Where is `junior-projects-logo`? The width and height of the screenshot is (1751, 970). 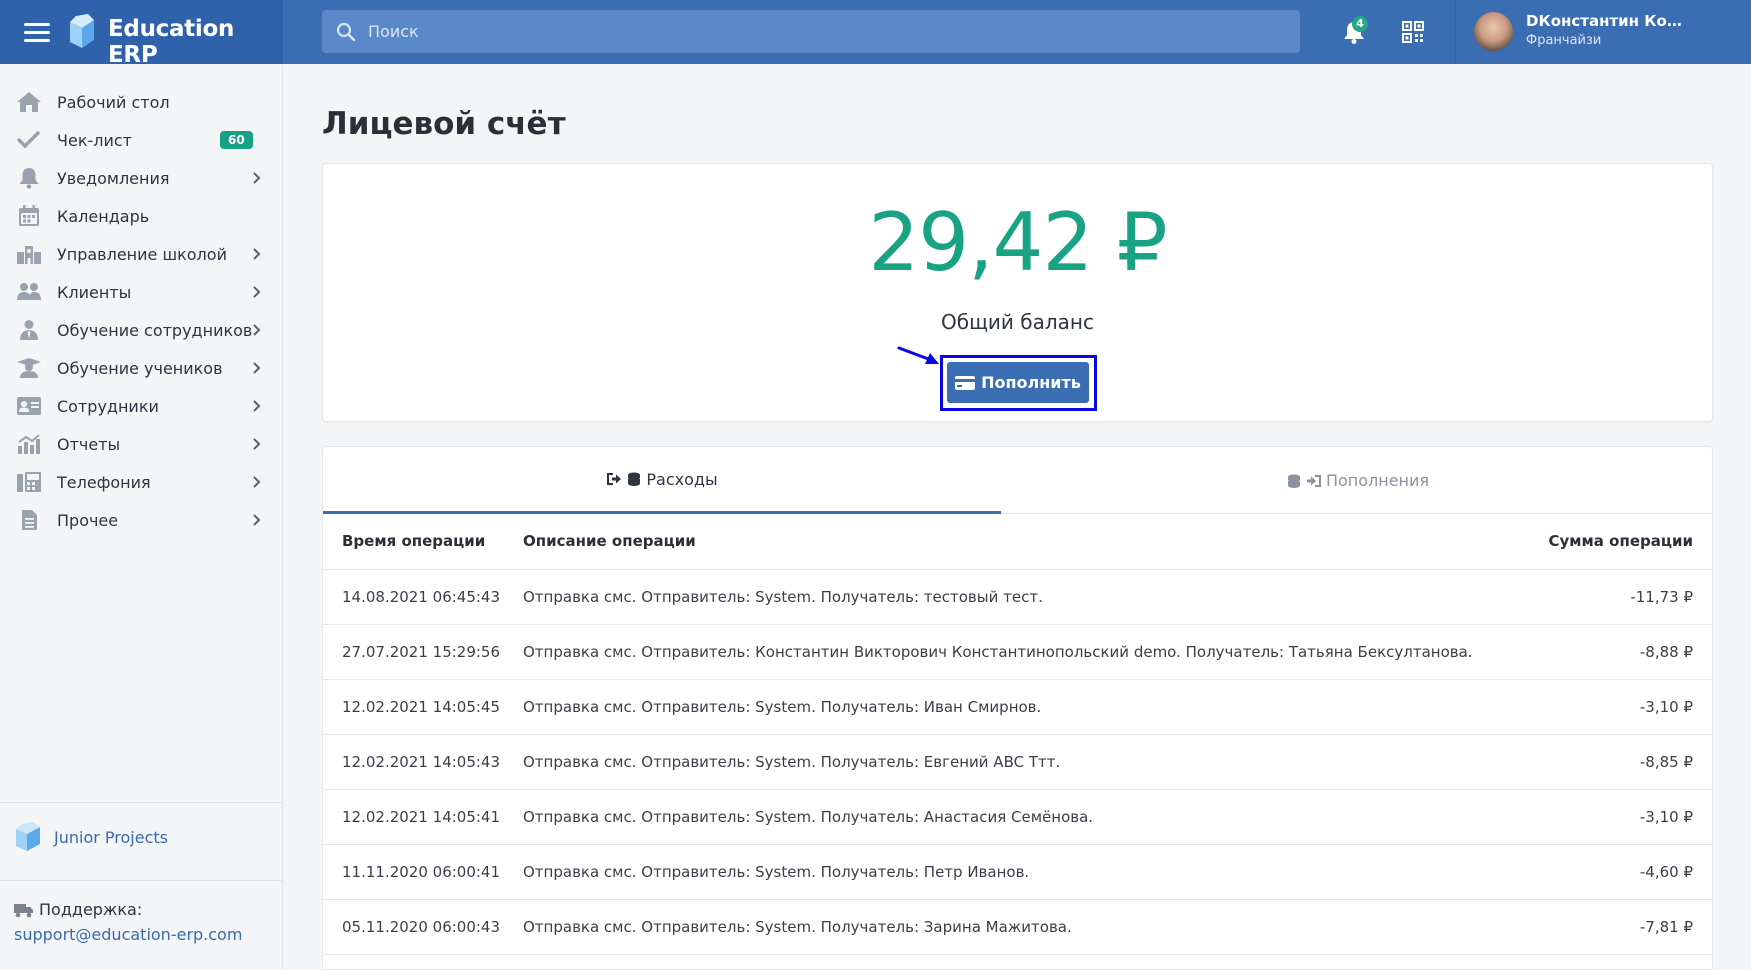 junior-projects-logo is located at coordinates (28, 836).